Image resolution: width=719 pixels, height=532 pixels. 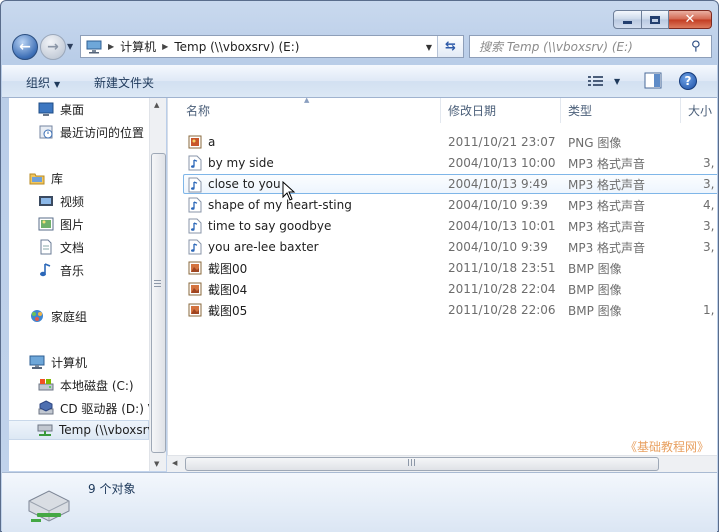 I want to click on sidebar-item-music: 音乐, so click(x=61, y=270).